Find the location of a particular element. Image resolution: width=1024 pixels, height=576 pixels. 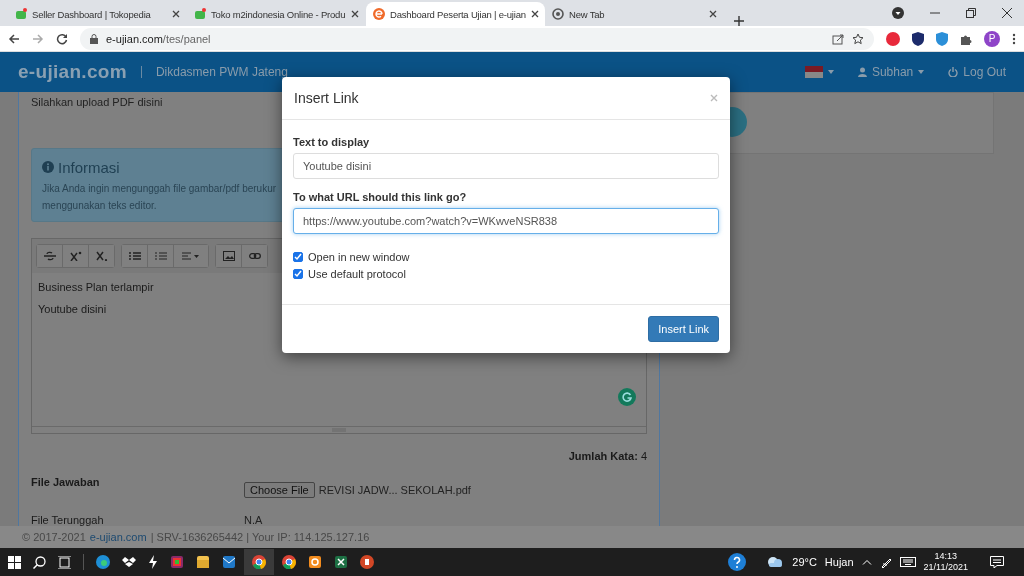

file-label: File Jawaban is located at coordinates (65, 482).